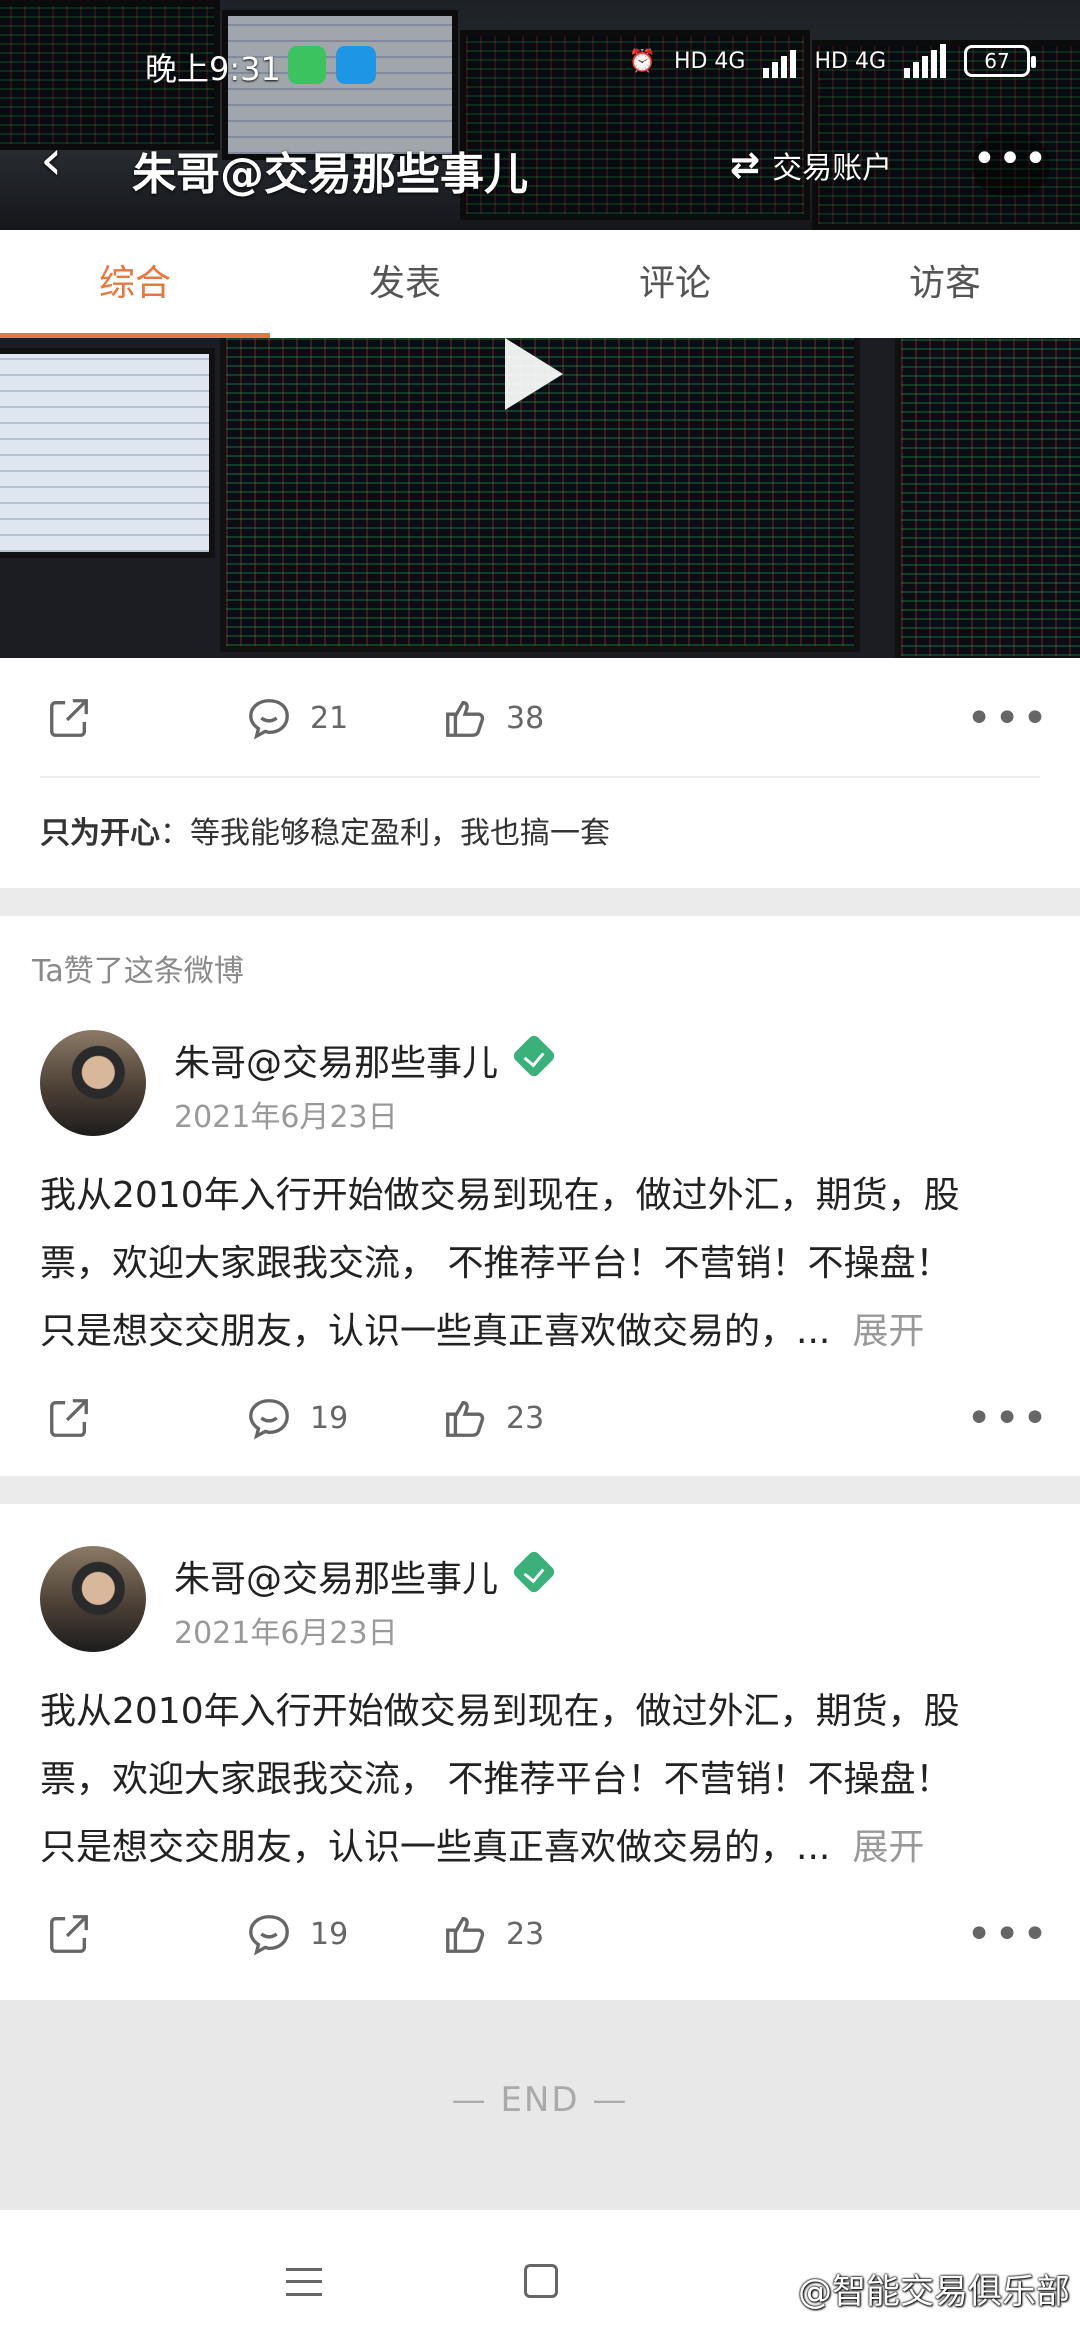 The width and height of the screenshot is (1080, 2340). What do you see at coordinates (356, 65) in the screenshot?
I see `canva-notification-icon` at bounding box center [356, 65].